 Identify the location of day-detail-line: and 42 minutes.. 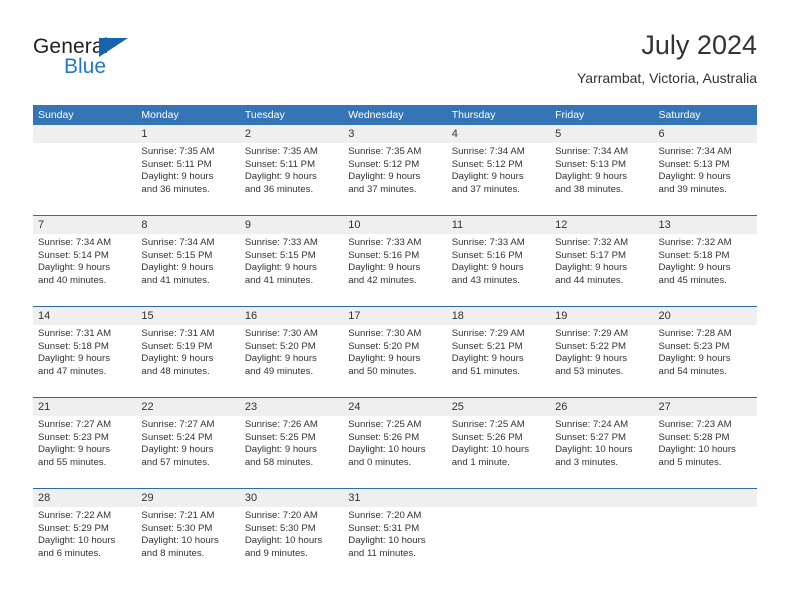
(382, 280).